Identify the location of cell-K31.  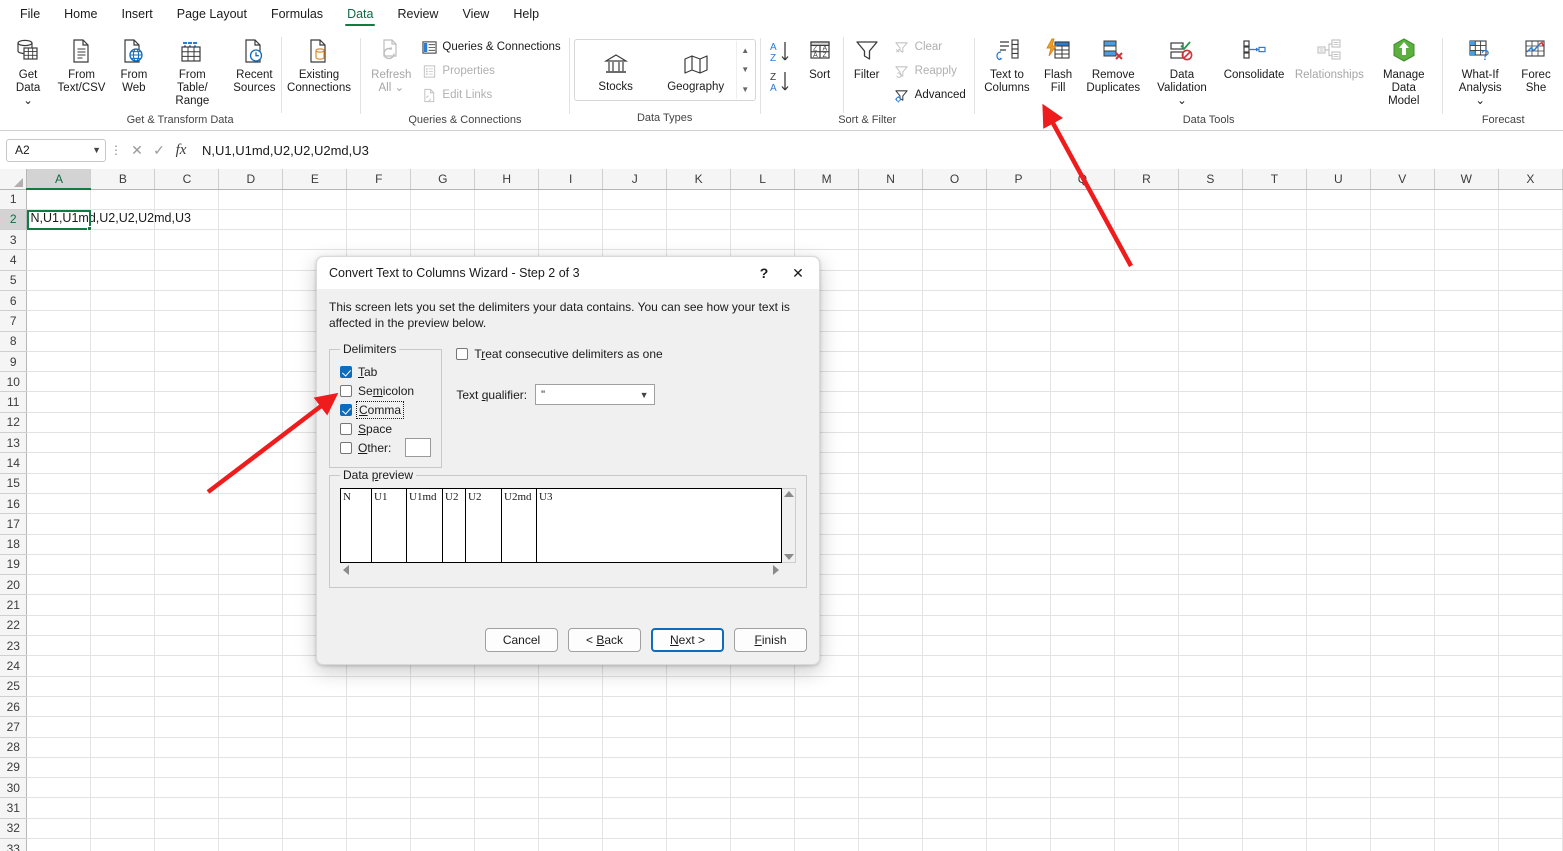
(699, 808).